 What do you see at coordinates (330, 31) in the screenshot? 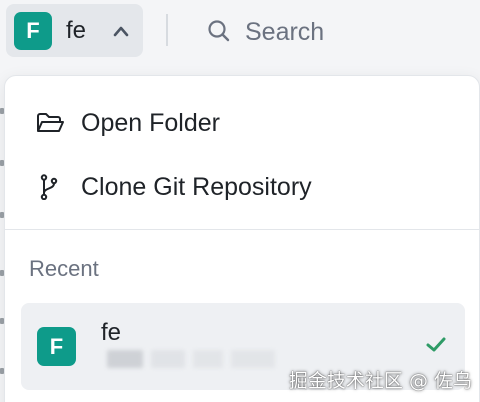
I see `search-box: Search` at bounding box center [330, 31].